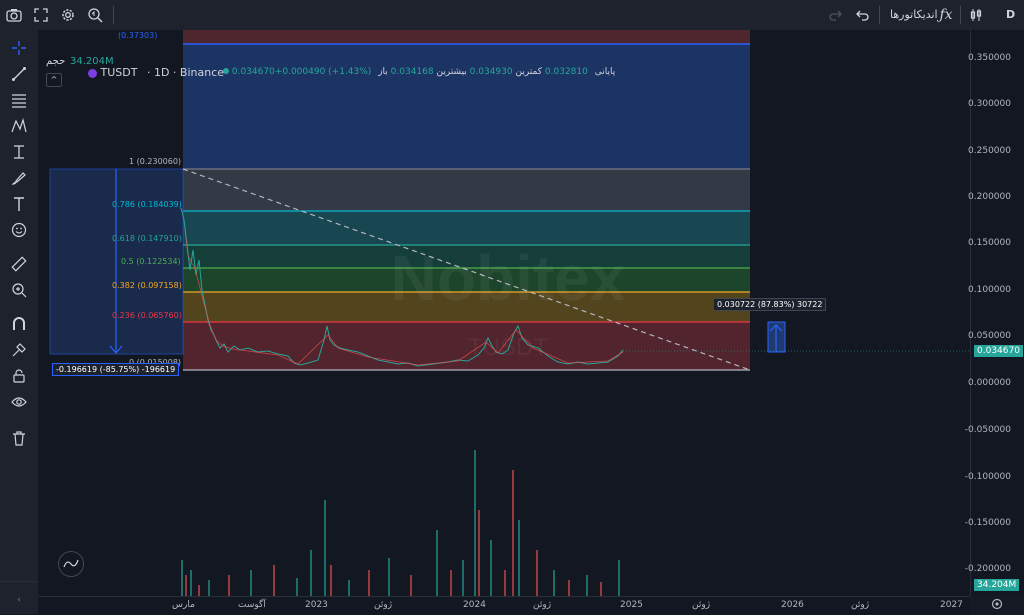 The height and width of the screenshot is (615, 1024). Describe the element at coordinates (914, 14) in the screenshot. I see `indicators-button: اندیکاتورها` at that location.